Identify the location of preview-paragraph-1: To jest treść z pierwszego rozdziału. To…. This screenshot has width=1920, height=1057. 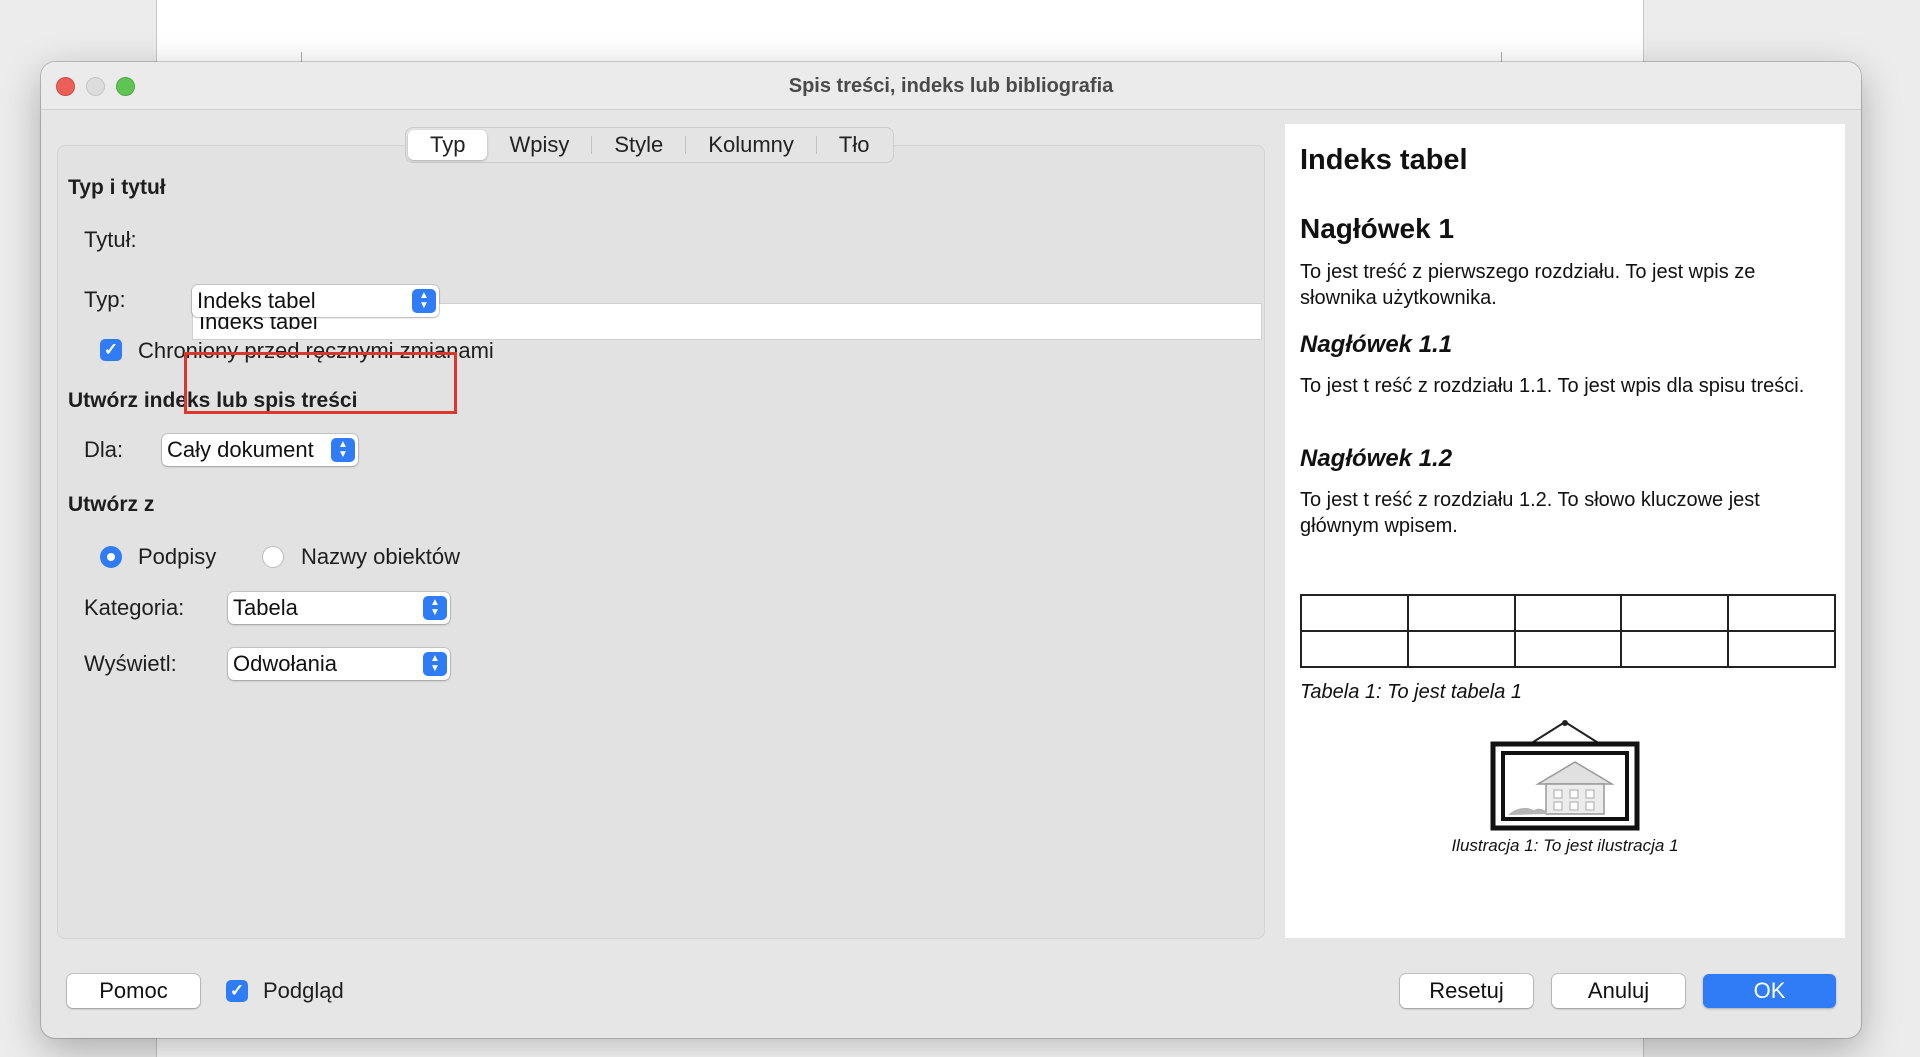
(1528, 285).